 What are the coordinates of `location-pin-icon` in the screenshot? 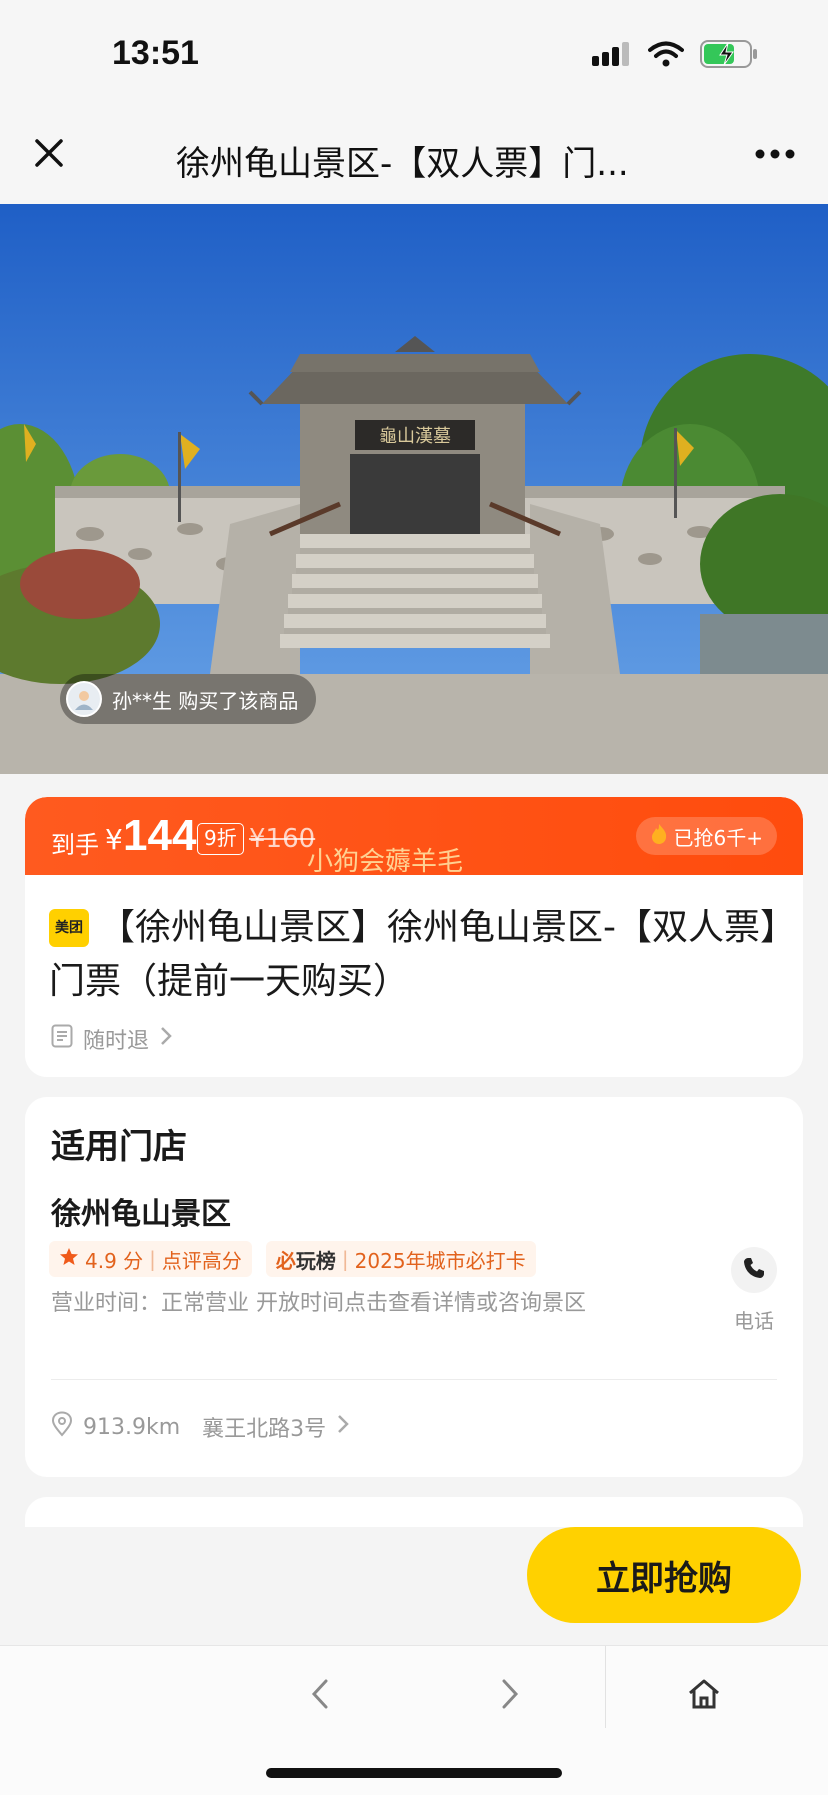 It's located at (62, 1427).